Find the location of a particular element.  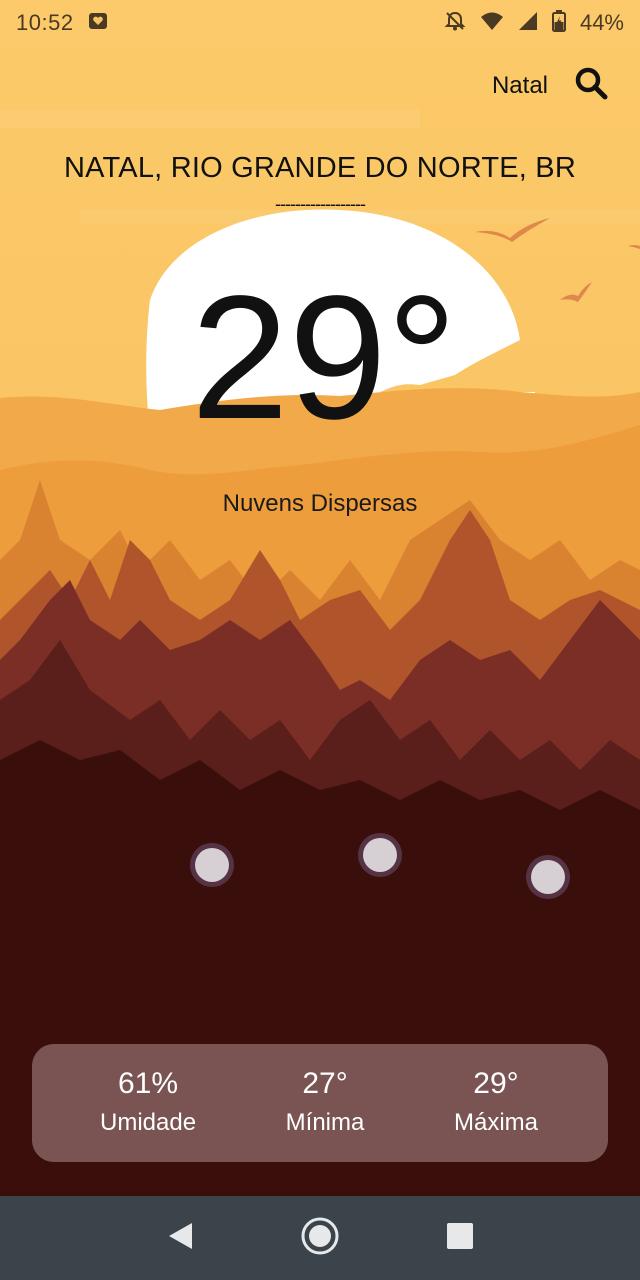

home-icon is located at coordinates (320, 1238).